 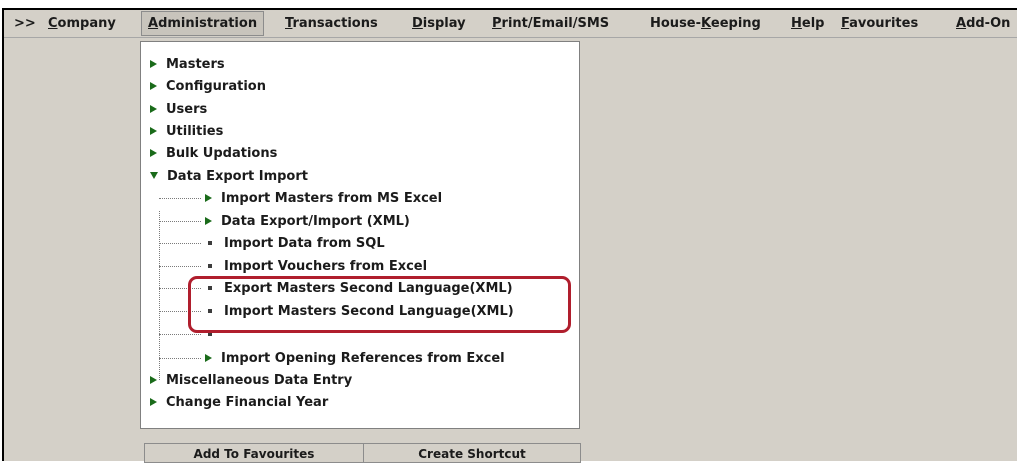 I want to click on menu-company-mnemonic: C, so click(x=53, y=23).